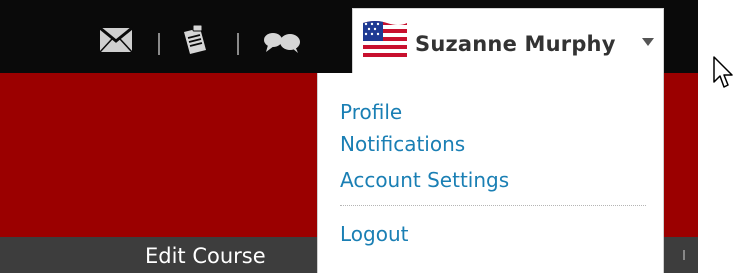  I want to click on discussion-icon, so click(282, 43).